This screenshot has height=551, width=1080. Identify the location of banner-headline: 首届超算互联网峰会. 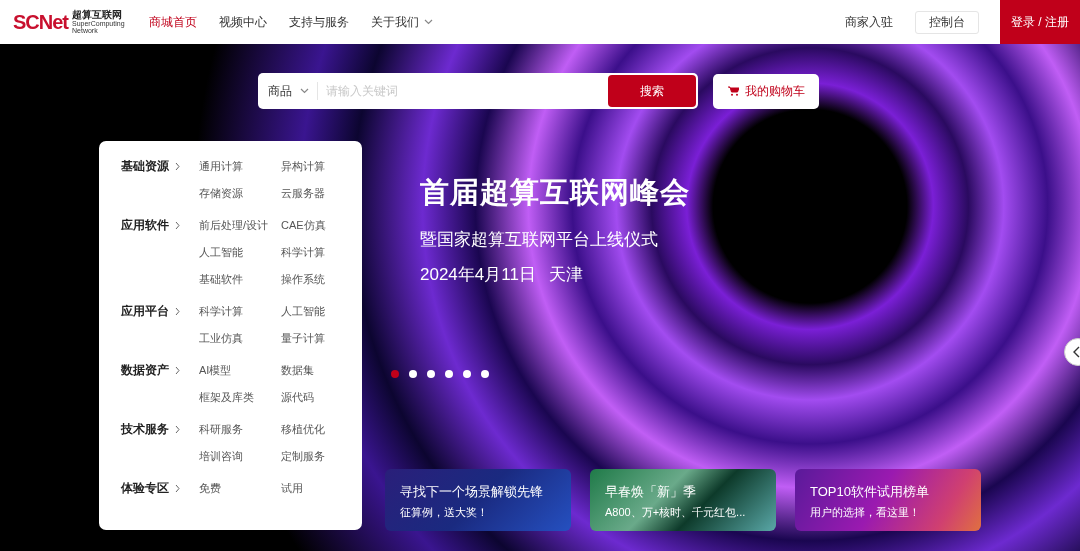
(555, 192).